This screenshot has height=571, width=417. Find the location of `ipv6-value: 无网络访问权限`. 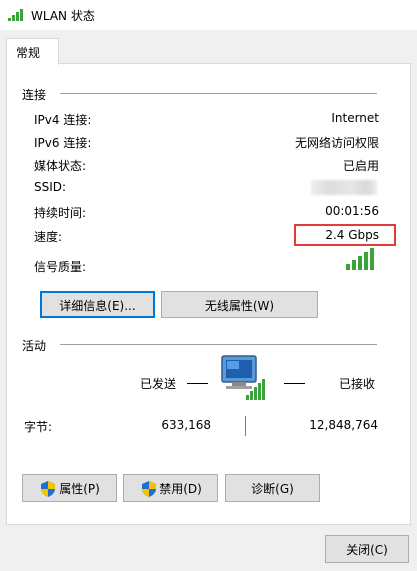

ipv6-value: 无网络访问权限 is located at coordinates (336, 143).